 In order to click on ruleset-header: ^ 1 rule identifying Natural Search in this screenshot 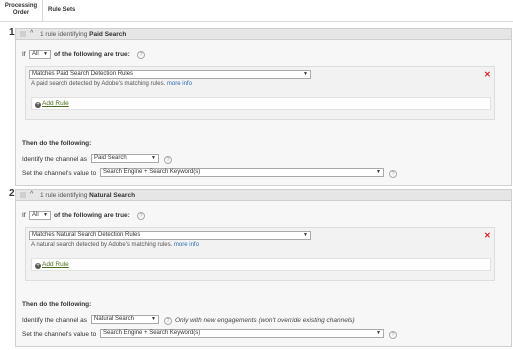, I will do `click(263, 195)`.